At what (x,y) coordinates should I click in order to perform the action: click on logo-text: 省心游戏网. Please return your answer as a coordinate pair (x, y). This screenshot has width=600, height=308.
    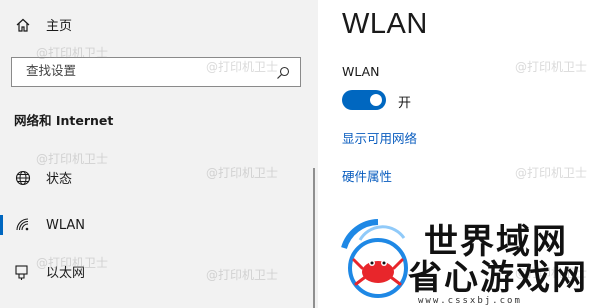
    Looking at the image, I should click on (498, 278).